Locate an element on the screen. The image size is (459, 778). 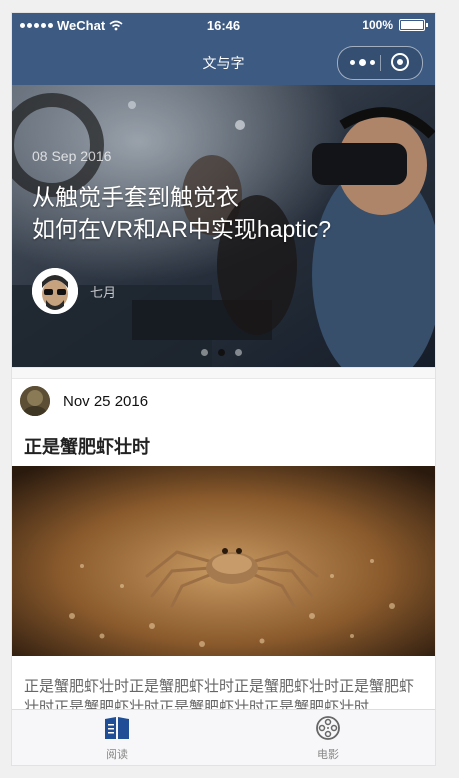
capsule-divider is located at coordinates (380, 63).